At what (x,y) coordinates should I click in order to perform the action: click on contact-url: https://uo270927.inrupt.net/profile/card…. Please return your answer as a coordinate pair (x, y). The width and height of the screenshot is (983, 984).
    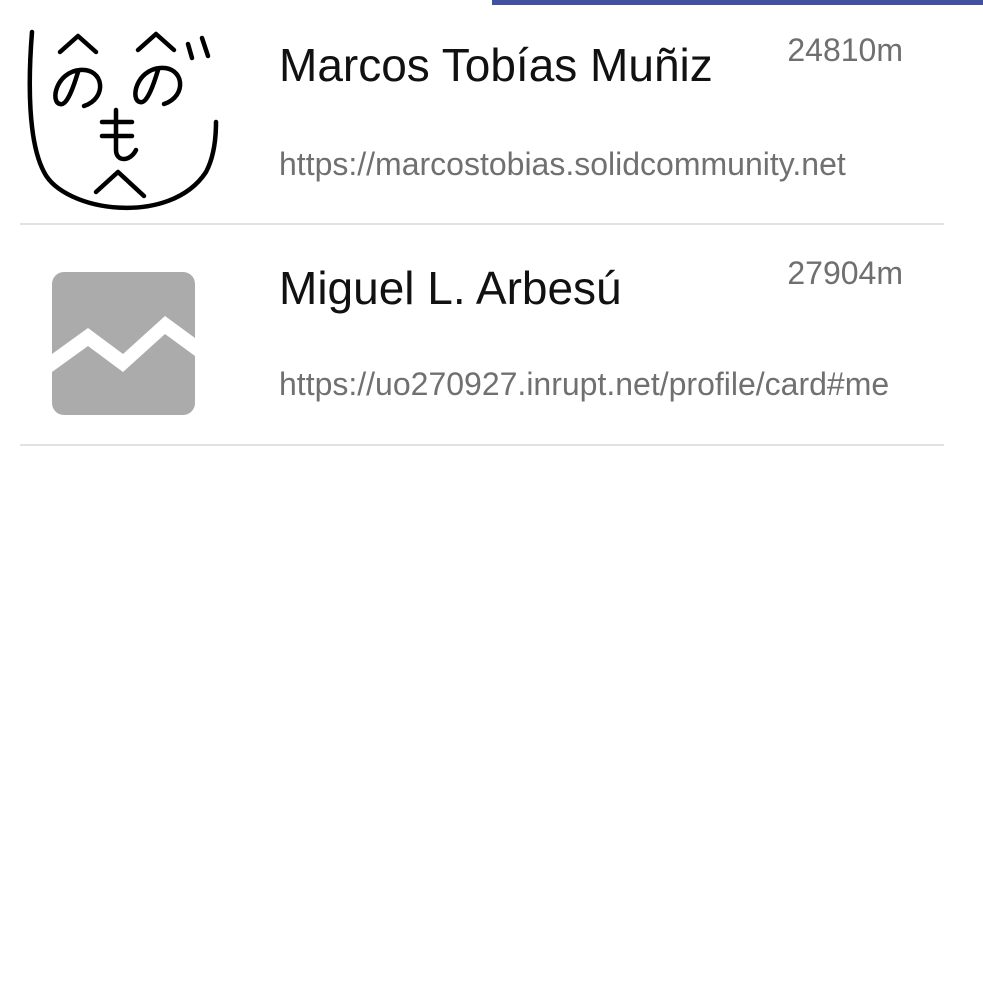
    Looking at the image, I should click on (584, 384).